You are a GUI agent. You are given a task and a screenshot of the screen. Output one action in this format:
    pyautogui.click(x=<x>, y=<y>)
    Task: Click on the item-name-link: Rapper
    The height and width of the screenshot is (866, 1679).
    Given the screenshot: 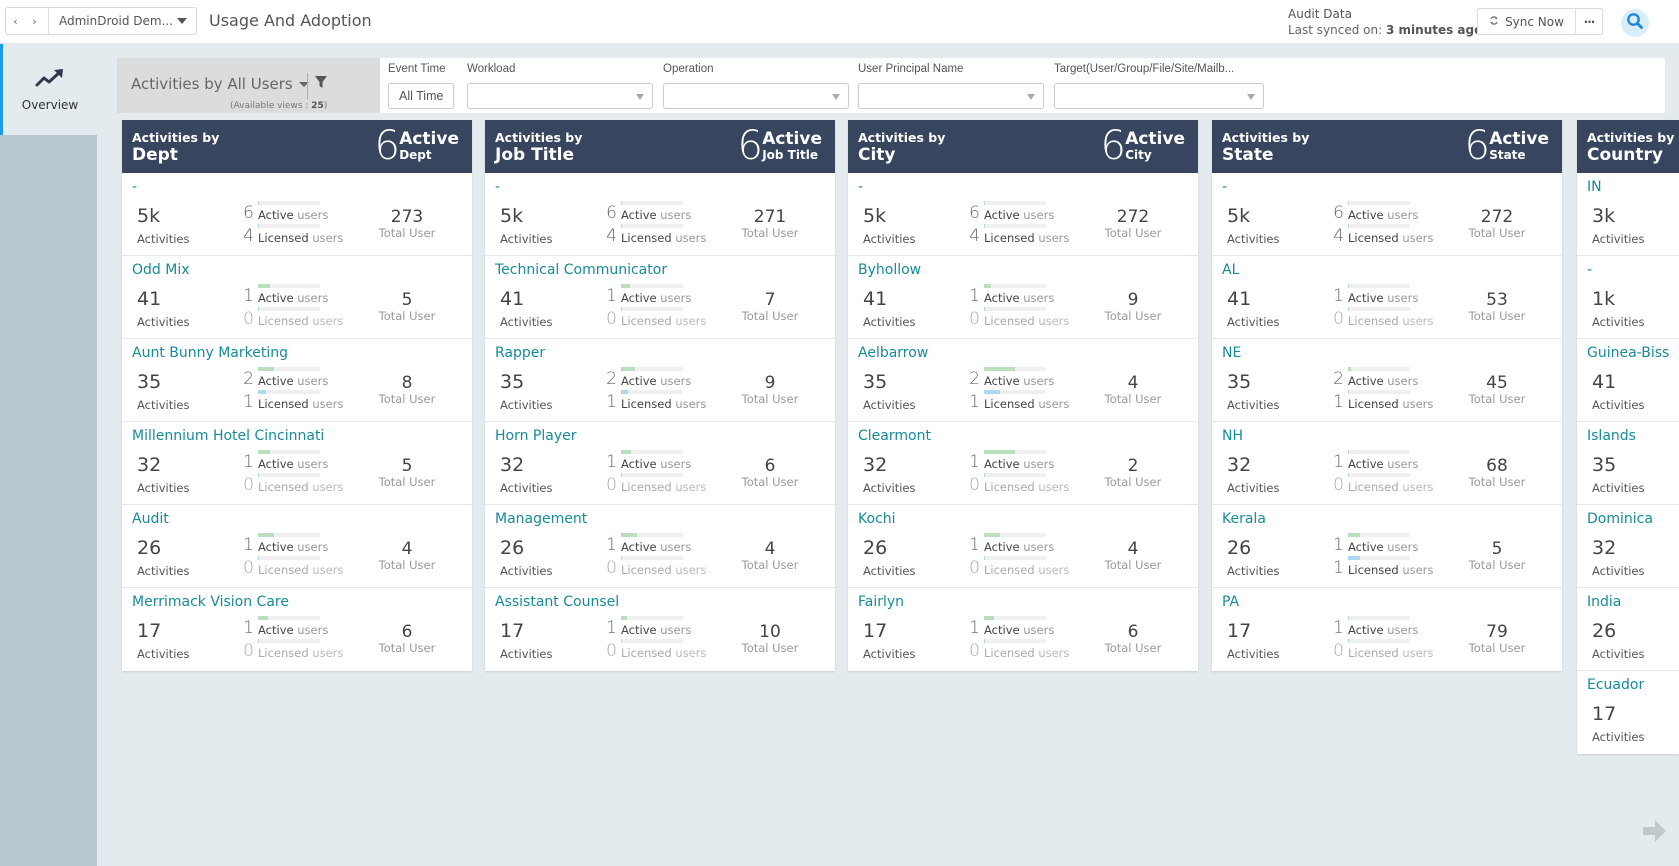 What is the action you would take?
    pyautogui.click(x=520, y=353)
    